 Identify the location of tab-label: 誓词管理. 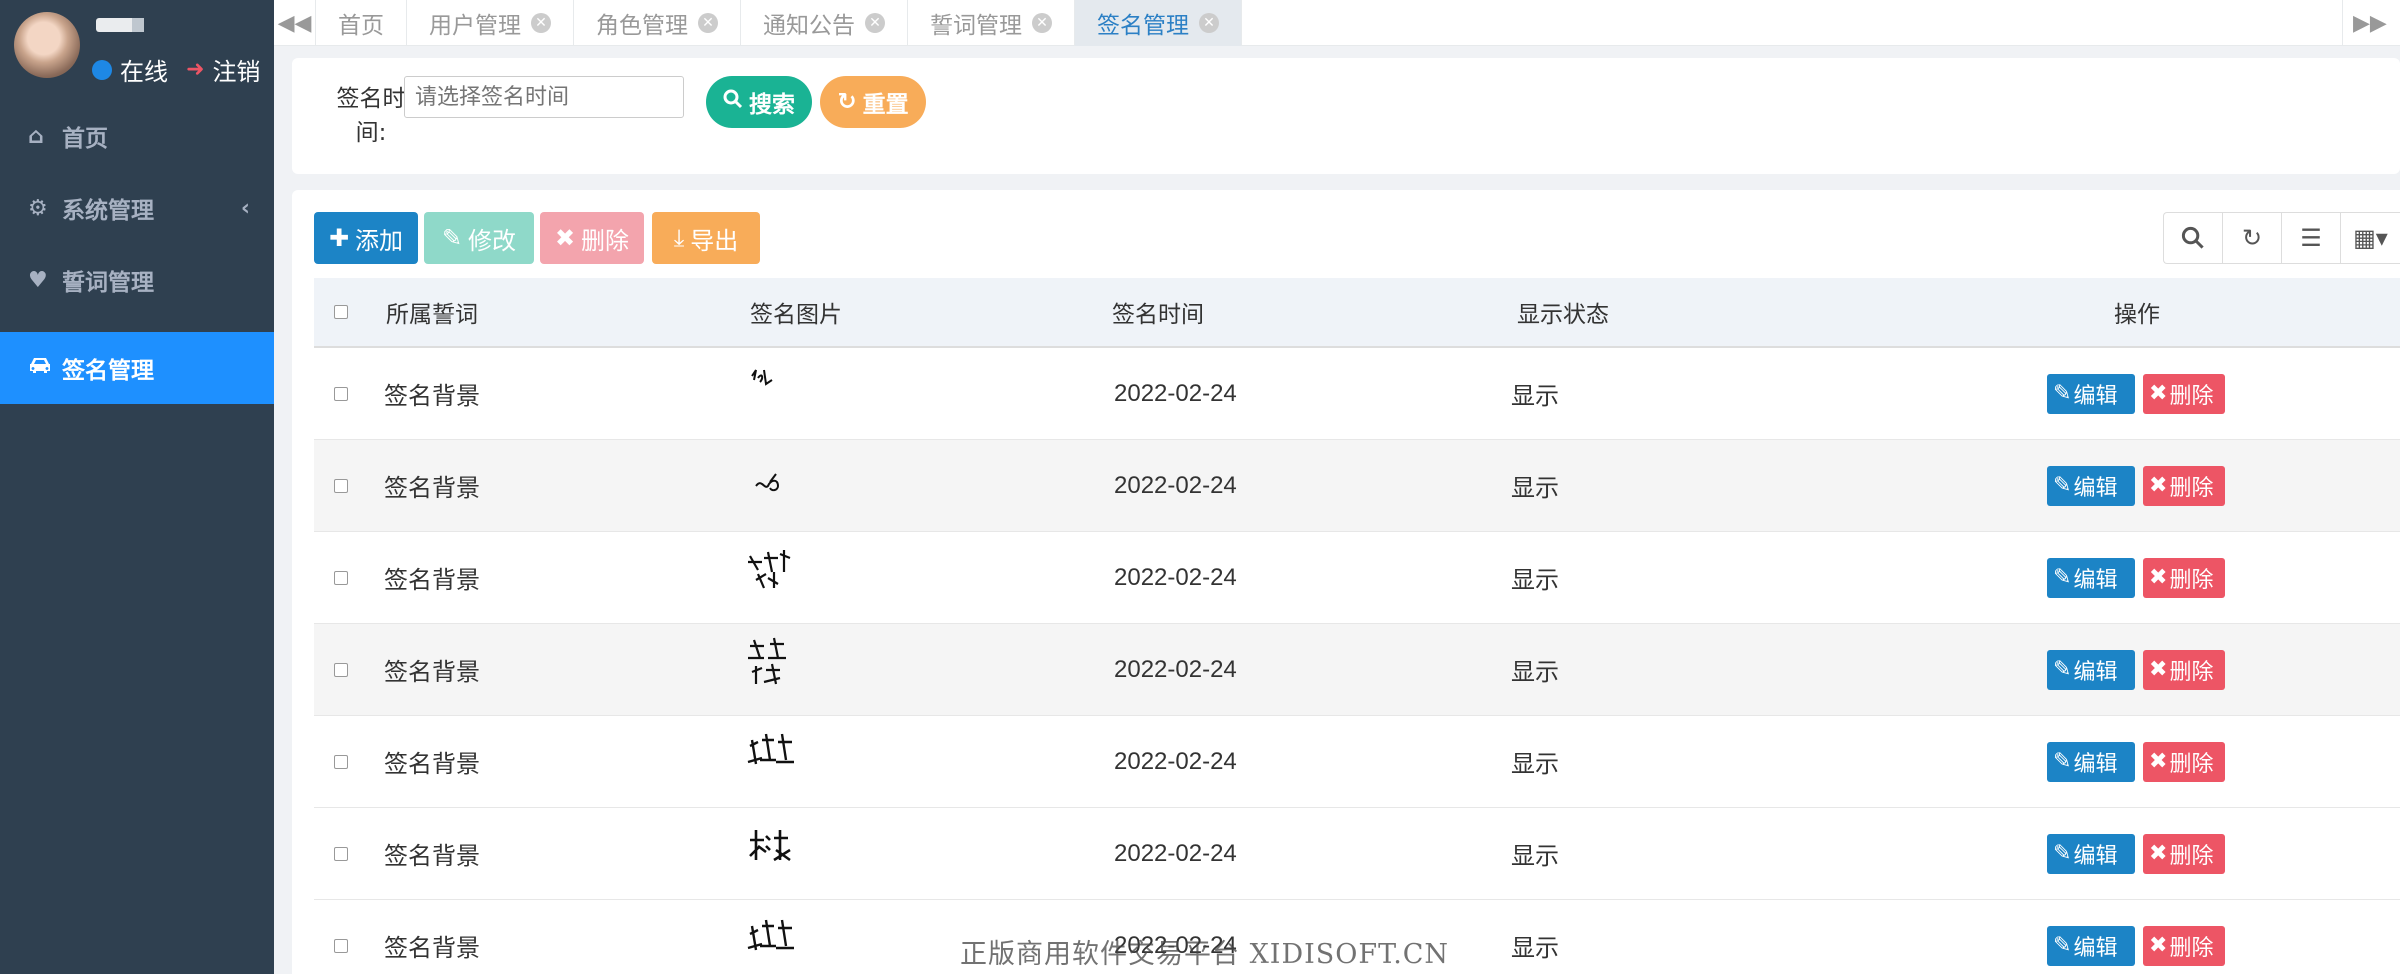
(976, 26).